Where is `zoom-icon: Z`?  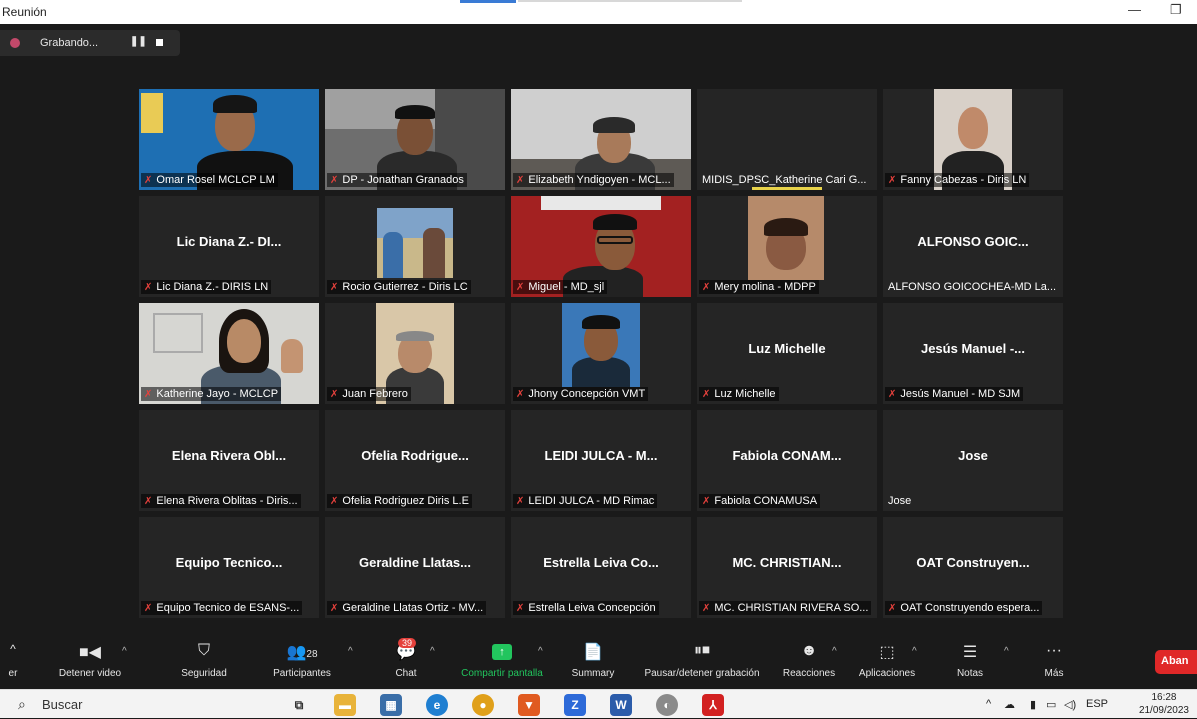
zoom-icon: Z is located at coordinates (575, 705).